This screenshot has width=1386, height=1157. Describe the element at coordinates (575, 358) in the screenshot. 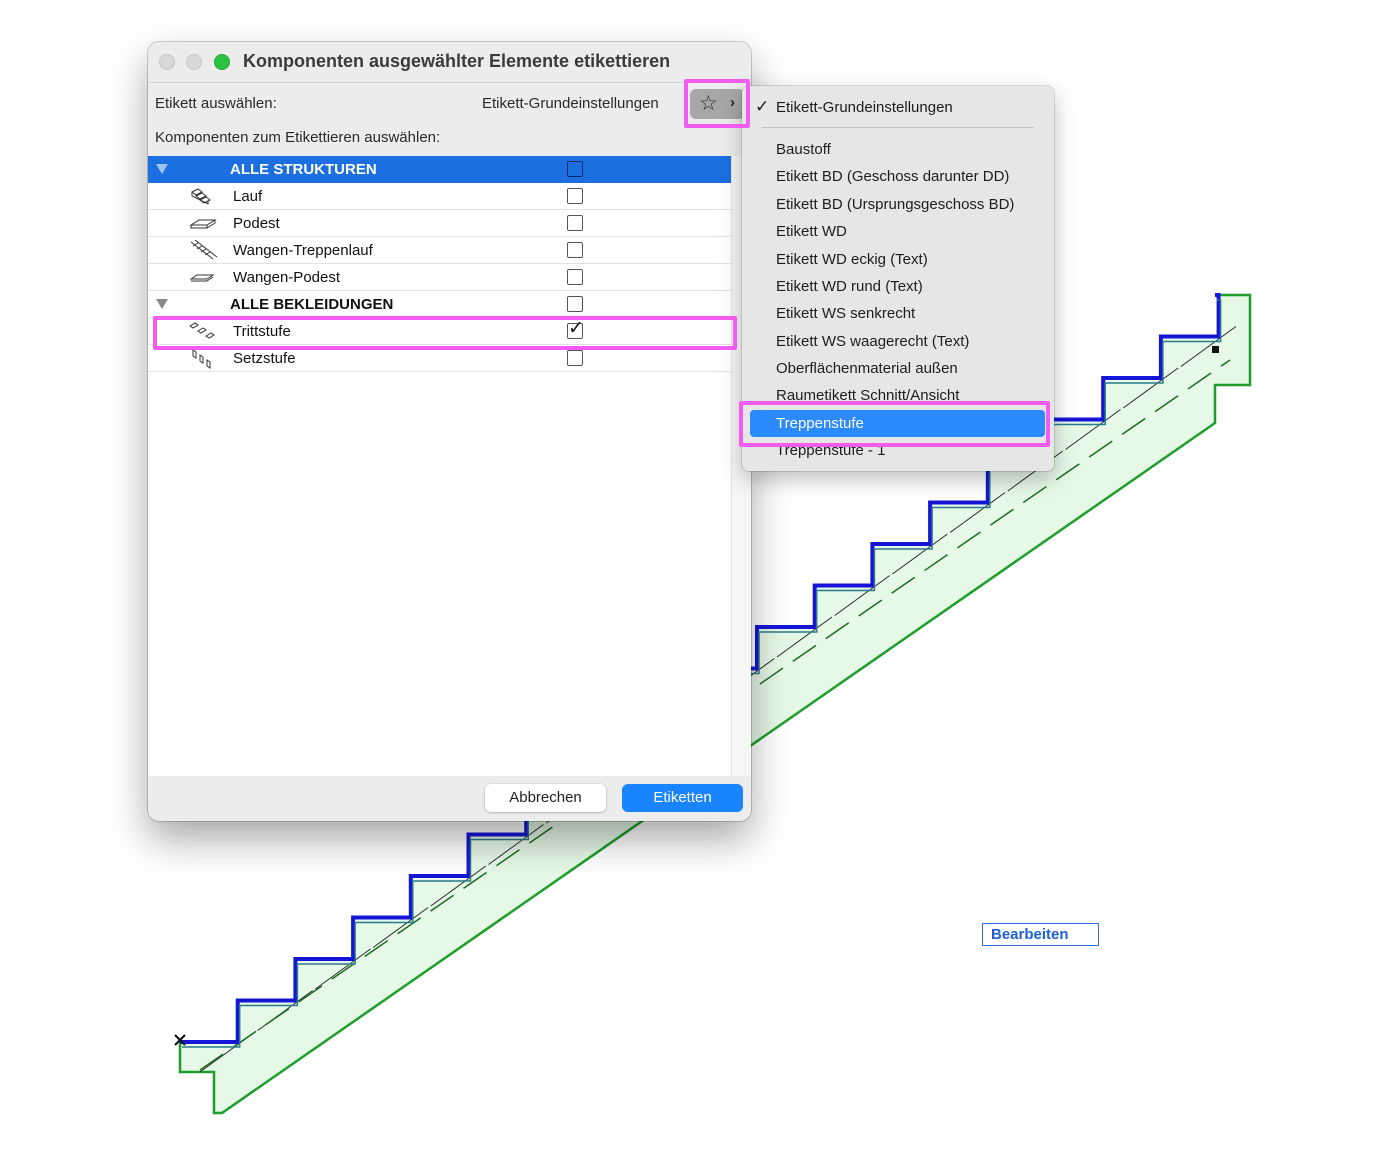

I see `checkbox-setzstufe` at that location.